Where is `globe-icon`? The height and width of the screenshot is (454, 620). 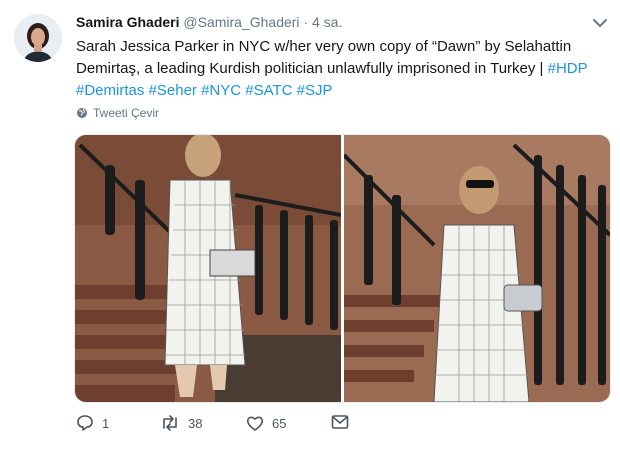
globe-icon is located at coordinates (82, 113).